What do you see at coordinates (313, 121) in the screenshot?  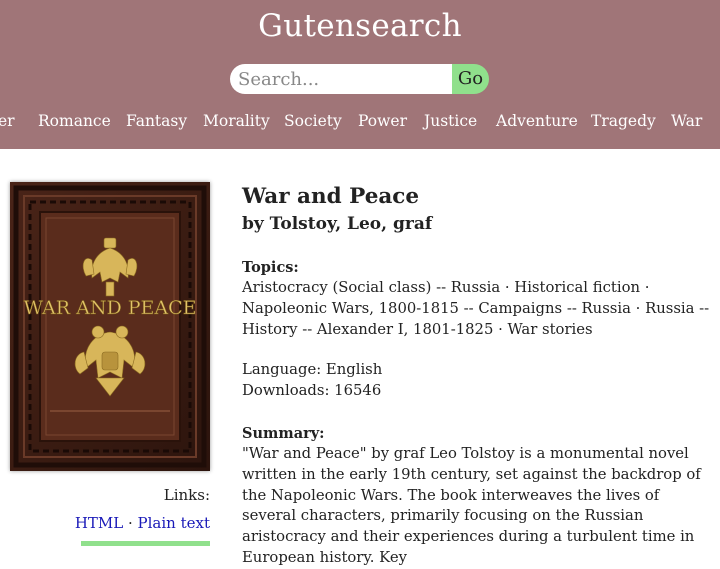 I see `nav-item-society: Society` at bounding box center [313, 121].